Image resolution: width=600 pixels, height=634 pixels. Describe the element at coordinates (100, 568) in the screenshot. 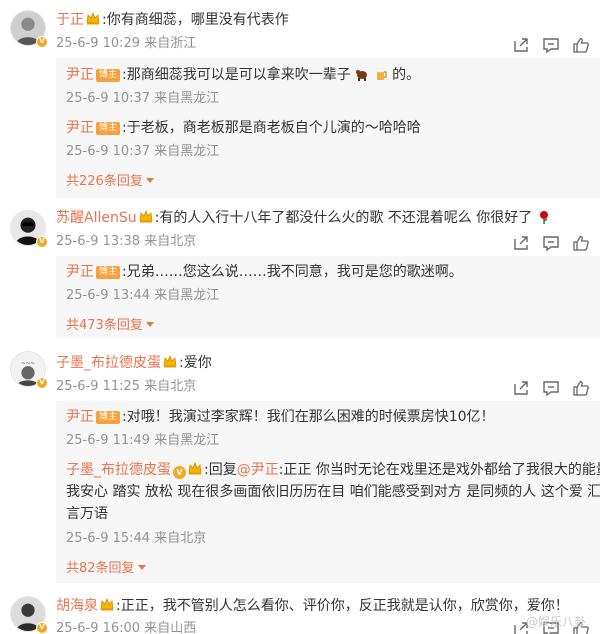

I see `more-replies-label: 共82条回复` at that location.